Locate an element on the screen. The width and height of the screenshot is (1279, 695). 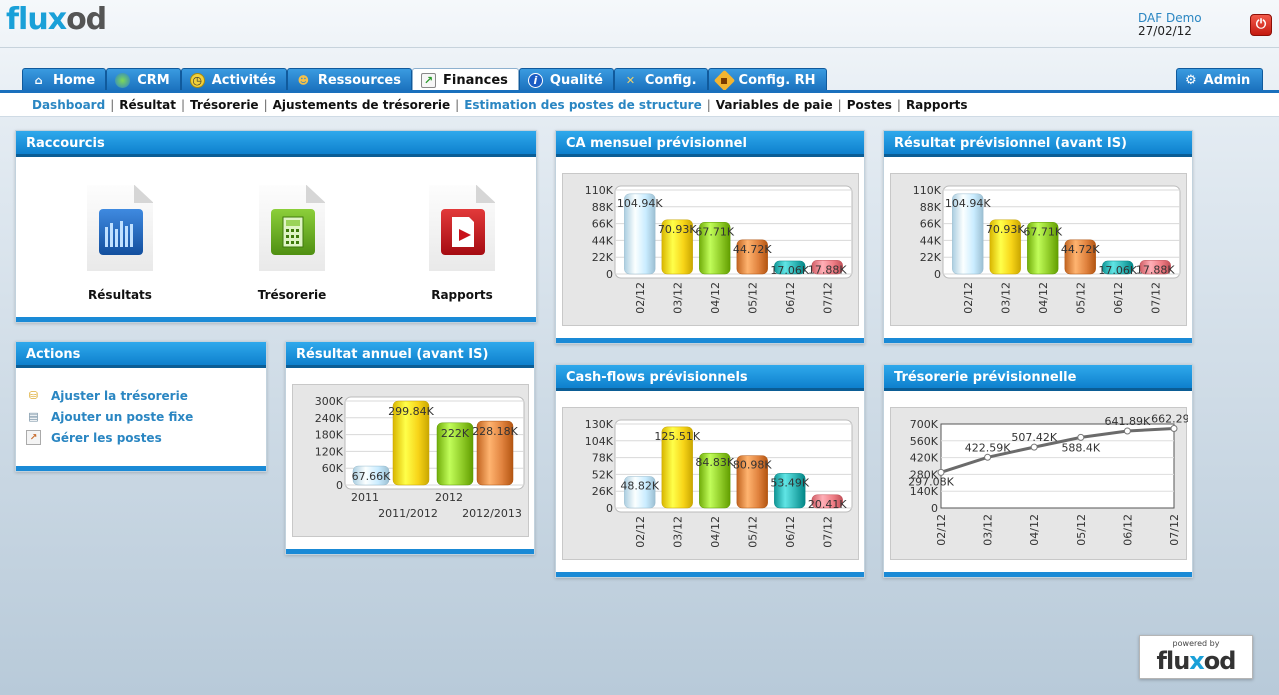
logo-text-3: od is located at coordinates (86, 19).